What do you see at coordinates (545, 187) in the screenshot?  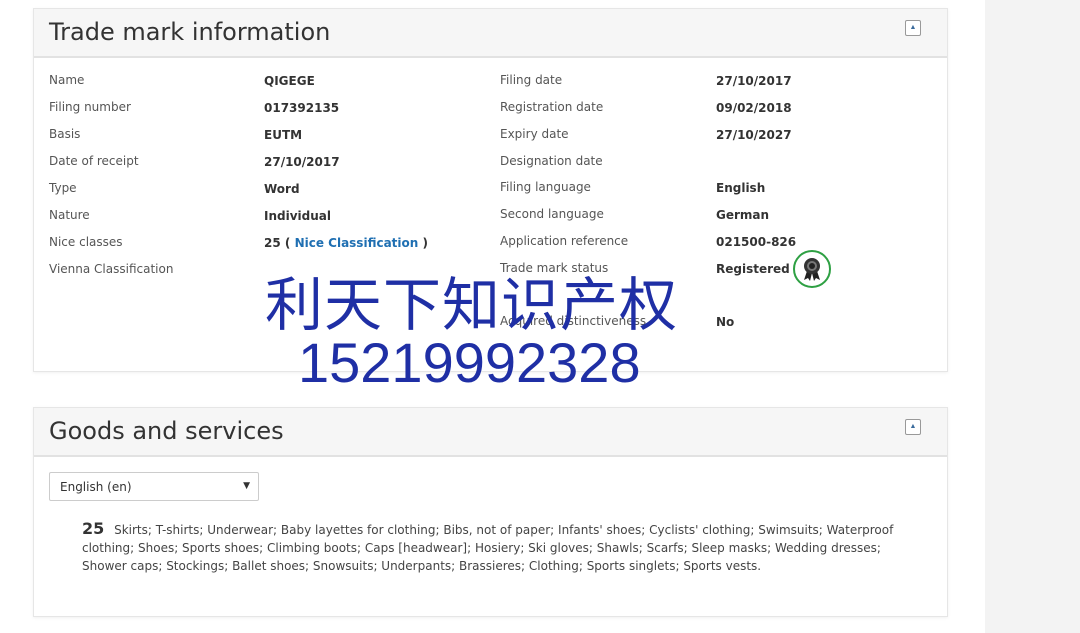 I see `label-filing-language: Filing language` at bounding box center [545, 187].